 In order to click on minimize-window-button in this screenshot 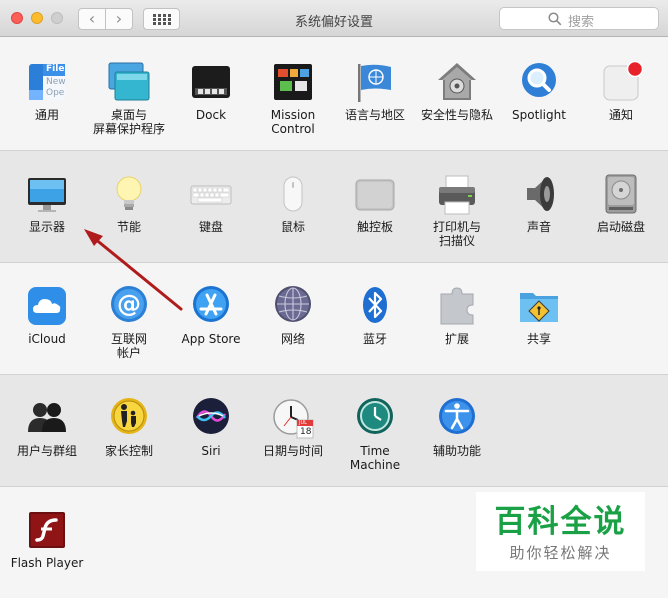, I will do `click(37, 18)`.